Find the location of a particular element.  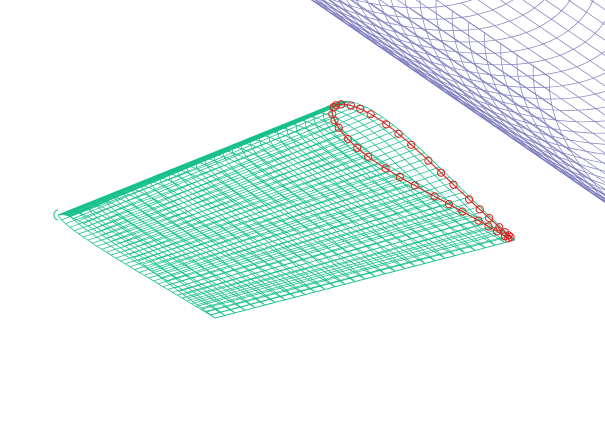

wing-tip-cap is located at coordinates (56, 215).